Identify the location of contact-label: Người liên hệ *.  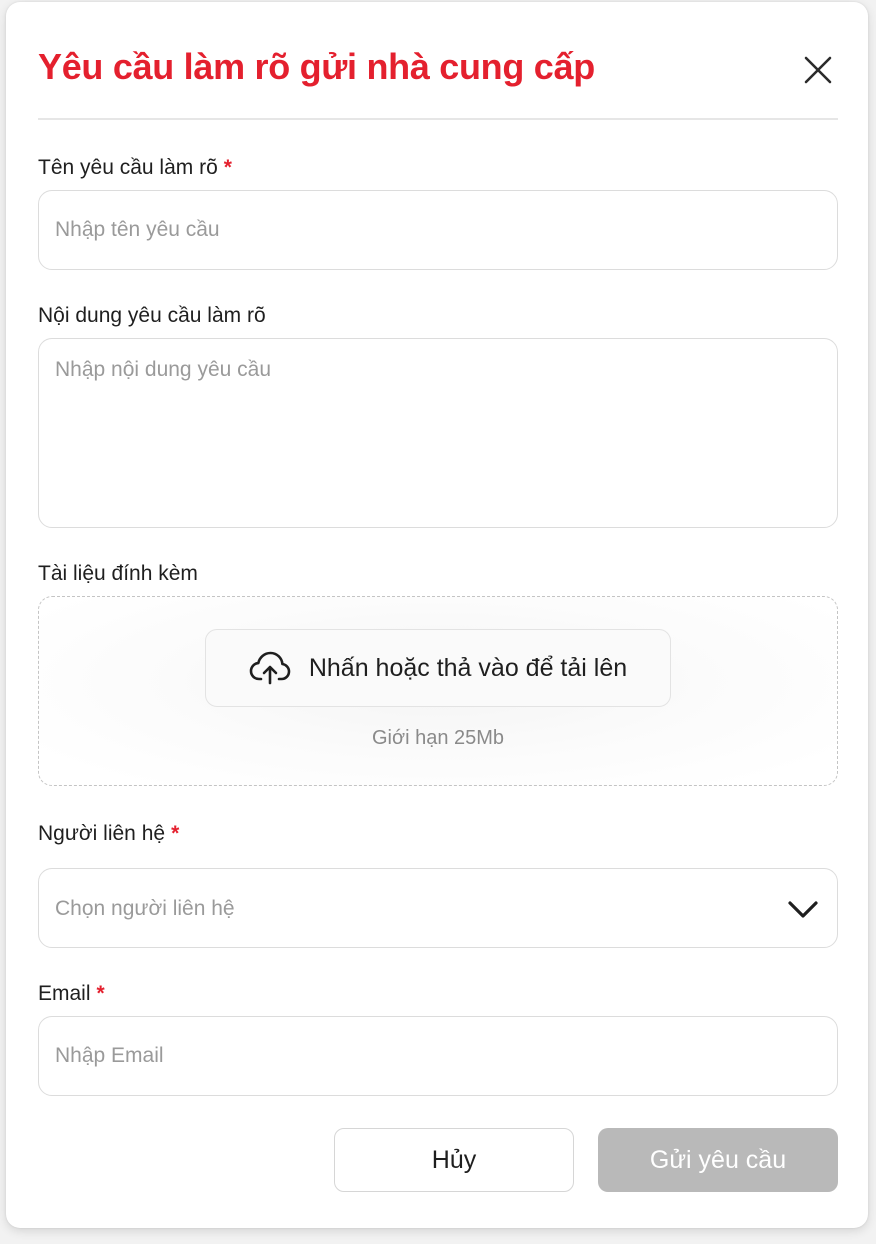
(108, 834).